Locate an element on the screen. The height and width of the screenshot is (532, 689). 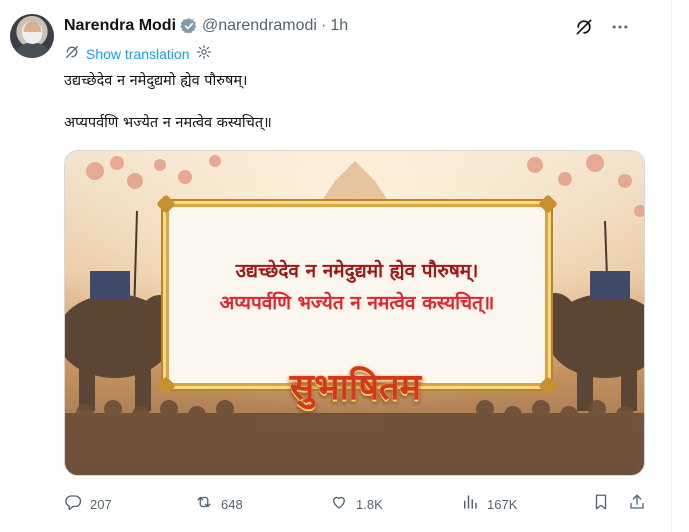
avatar-body is located at coordinates (32, 50).